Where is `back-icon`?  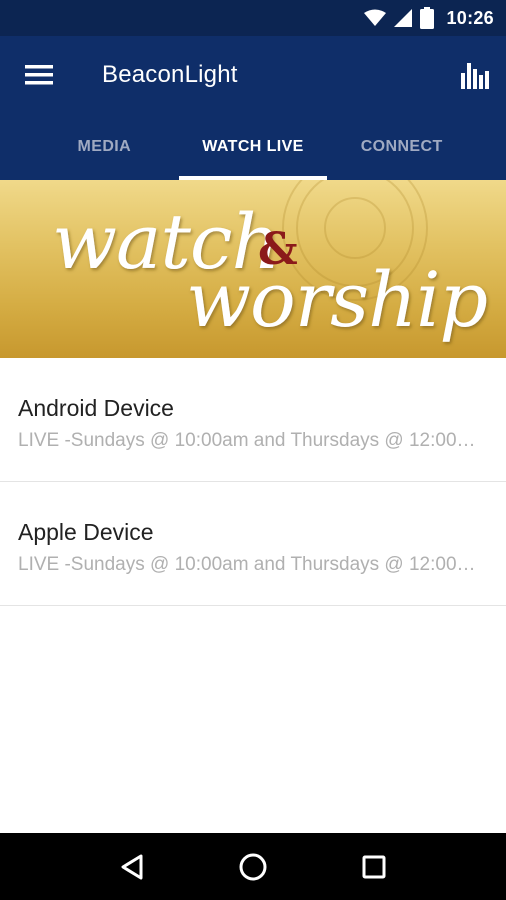 back-icon is located at coordinates (132, 866).